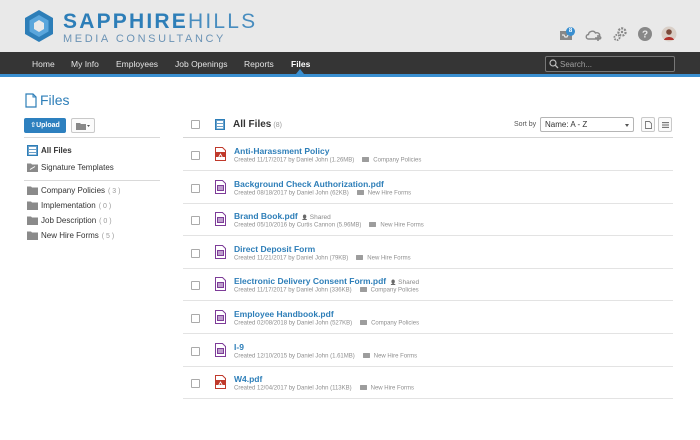 This screenshot has width=700, height=440. Describe the element at coordinates (310, 281) in the screenshot. I see `file-name: Electronic Delivery Consent Form.pdf` at that location.